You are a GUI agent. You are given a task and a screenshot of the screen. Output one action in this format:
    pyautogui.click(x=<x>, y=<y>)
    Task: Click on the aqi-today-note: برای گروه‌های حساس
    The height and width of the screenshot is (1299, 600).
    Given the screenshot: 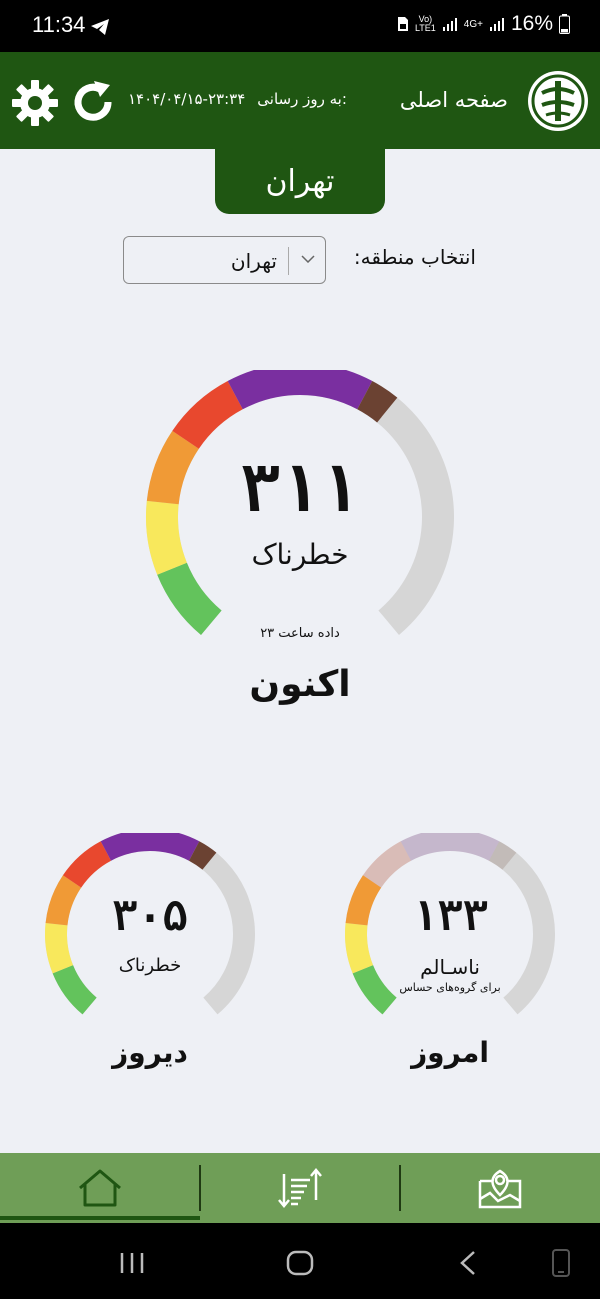 What is the action you would take?
    pyautogui.click(x=450, y=987)
    